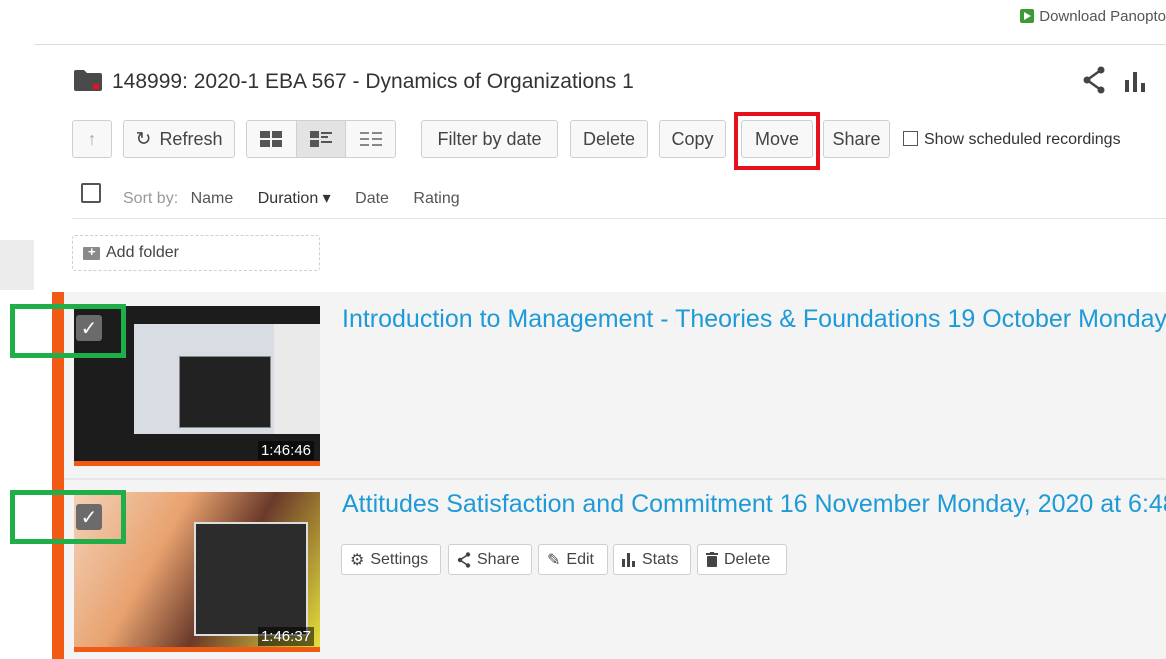 Image resolution: width=1166 pixels, height=659 pixels. Describe the element at coordinates (629, 559) in the screenshot. I see `stats-icon` at that location.